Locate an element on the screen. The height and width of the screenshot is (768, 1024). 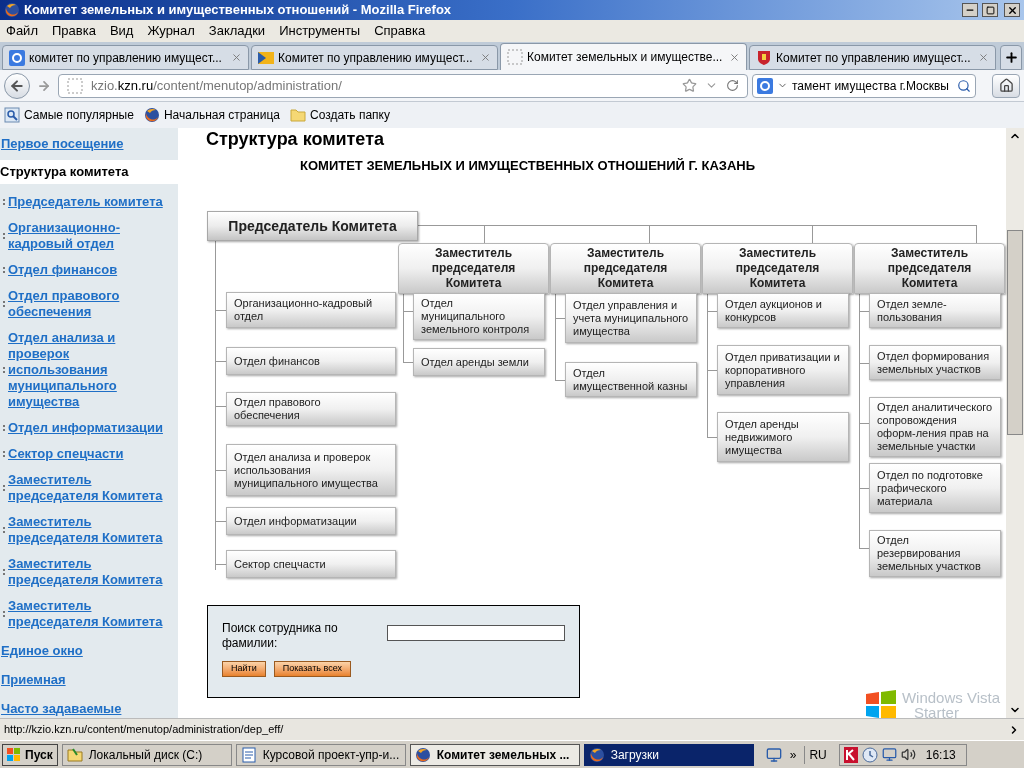
department-box: Отдел аукционов и конкурсов is located at coordinates (783, 310).